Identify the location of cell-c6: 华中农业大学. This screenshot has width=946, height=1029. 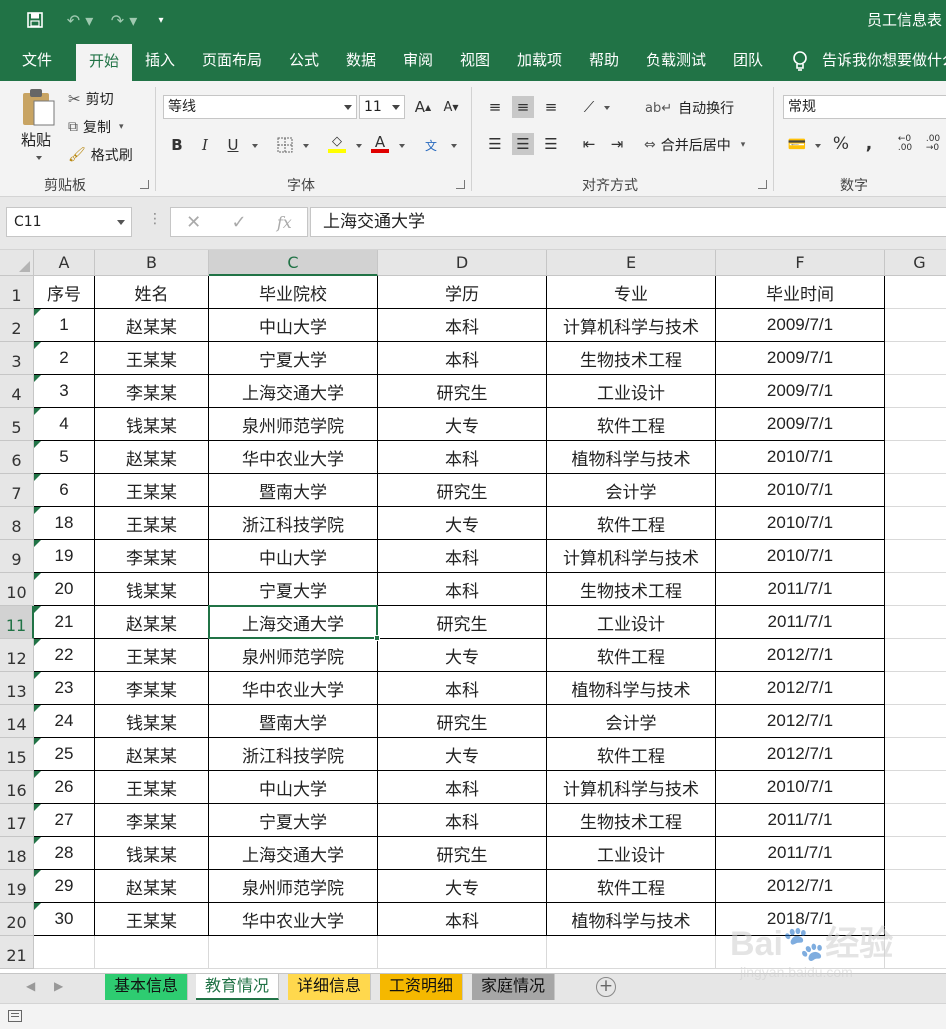
(293, 457).